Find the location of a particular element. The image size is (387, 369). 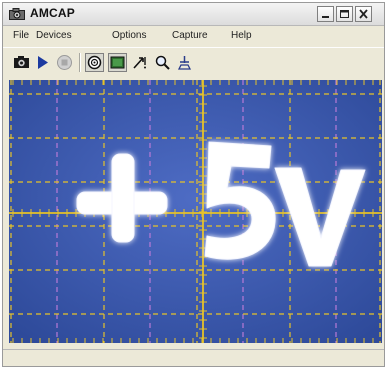

menu-capture: Capture is located at coordinates (190, 35).